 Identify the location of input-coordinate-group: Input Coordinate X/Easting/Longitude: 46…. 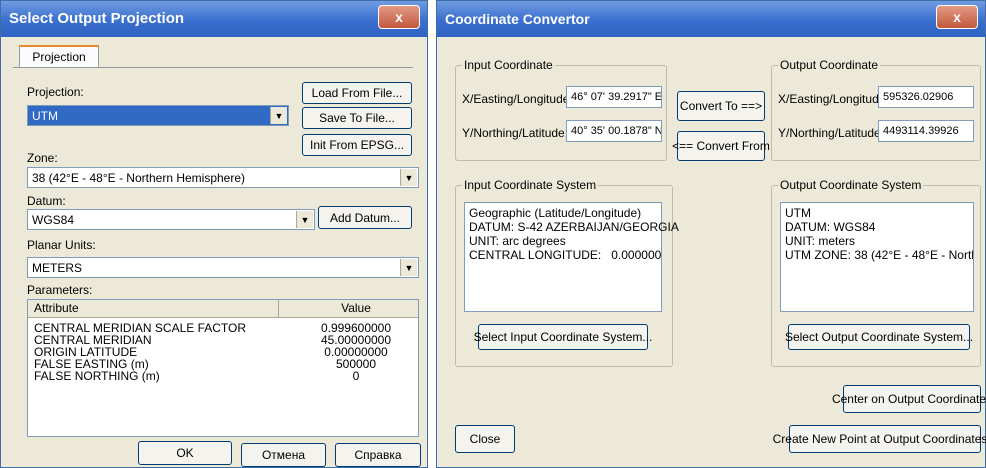
(561, 109).